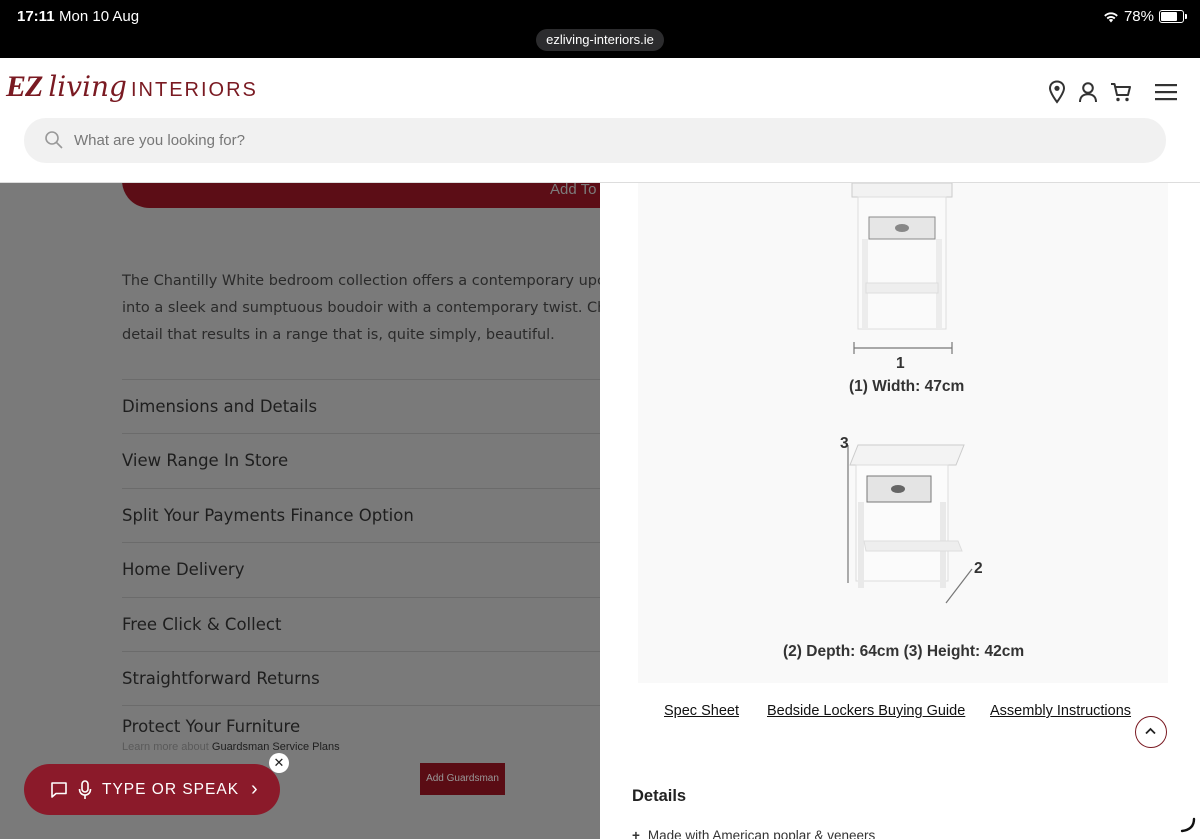 This screenshot has height=839, width=1200. I want to click on dimension-depth-height-label: (2) Depth: 64cm (3) Height: 42cm, so click(904, 651).